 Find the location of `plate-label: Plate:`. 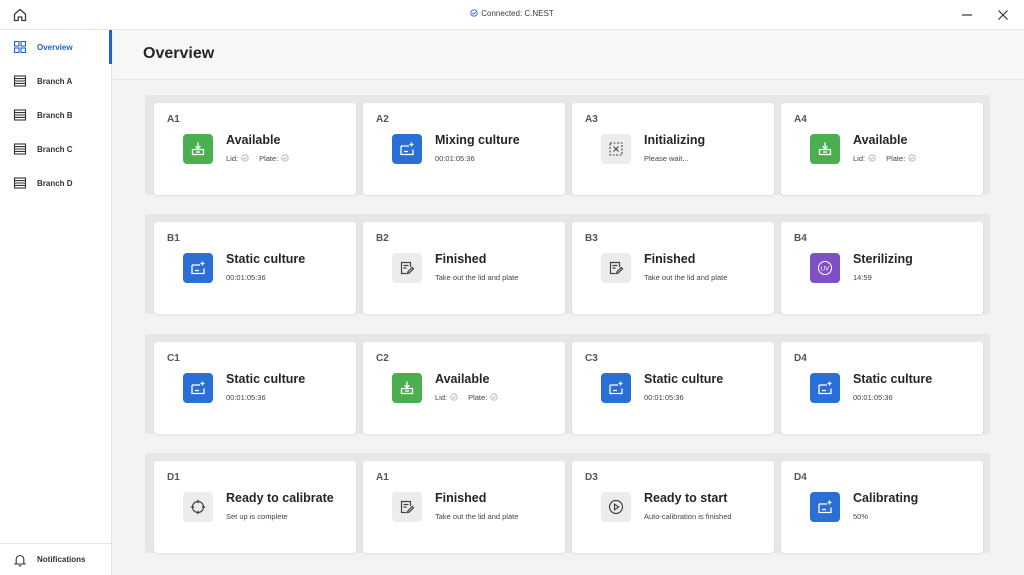

plate-label: Plate: is located at coordinates (269, 158).